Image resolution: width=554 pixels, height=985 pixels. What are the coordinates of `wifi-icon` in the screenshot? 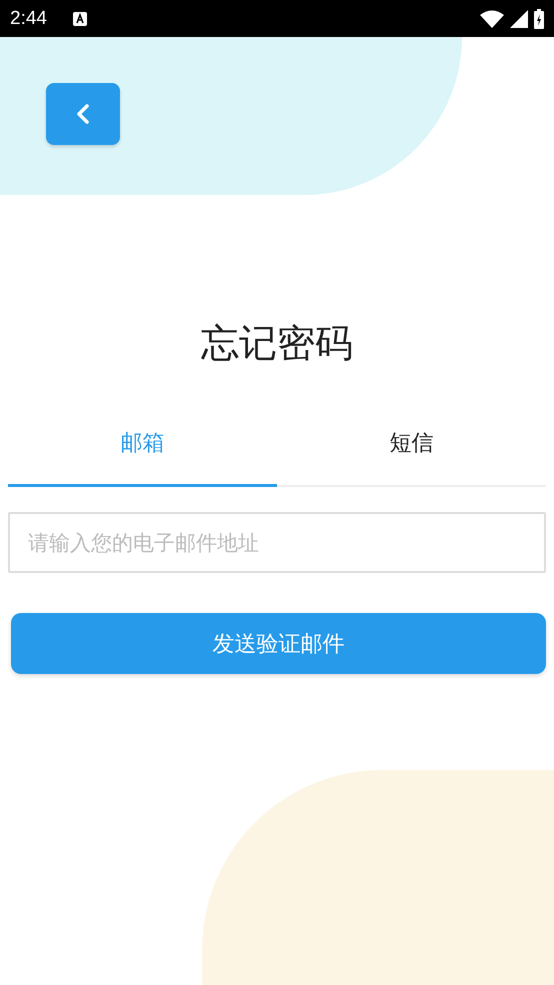 It's located at (492, 19).